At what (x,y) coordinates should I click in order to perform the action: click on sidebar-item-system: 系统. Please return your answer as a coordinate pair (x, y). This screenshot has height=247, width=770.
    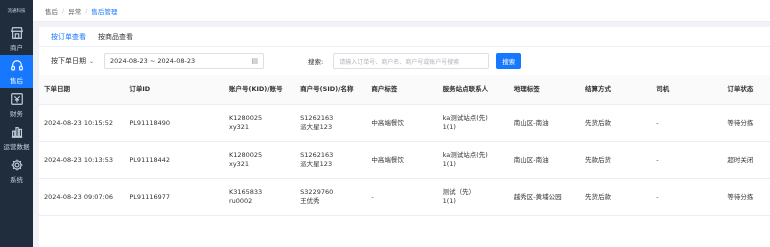
    Looking at the image, I should click on (16, 170).